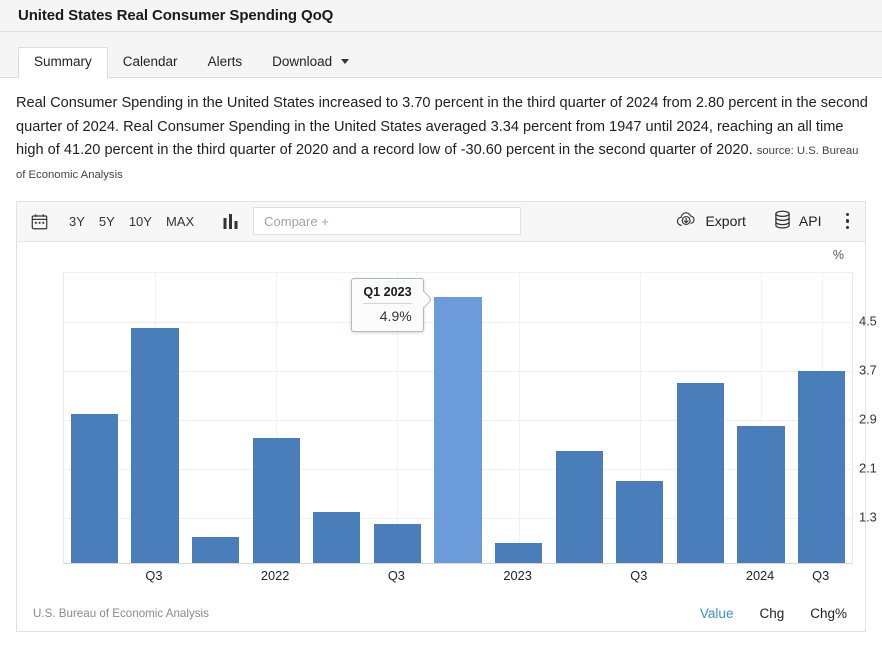  I want to click on range-button-3y: 3Y, so click(77, 221).